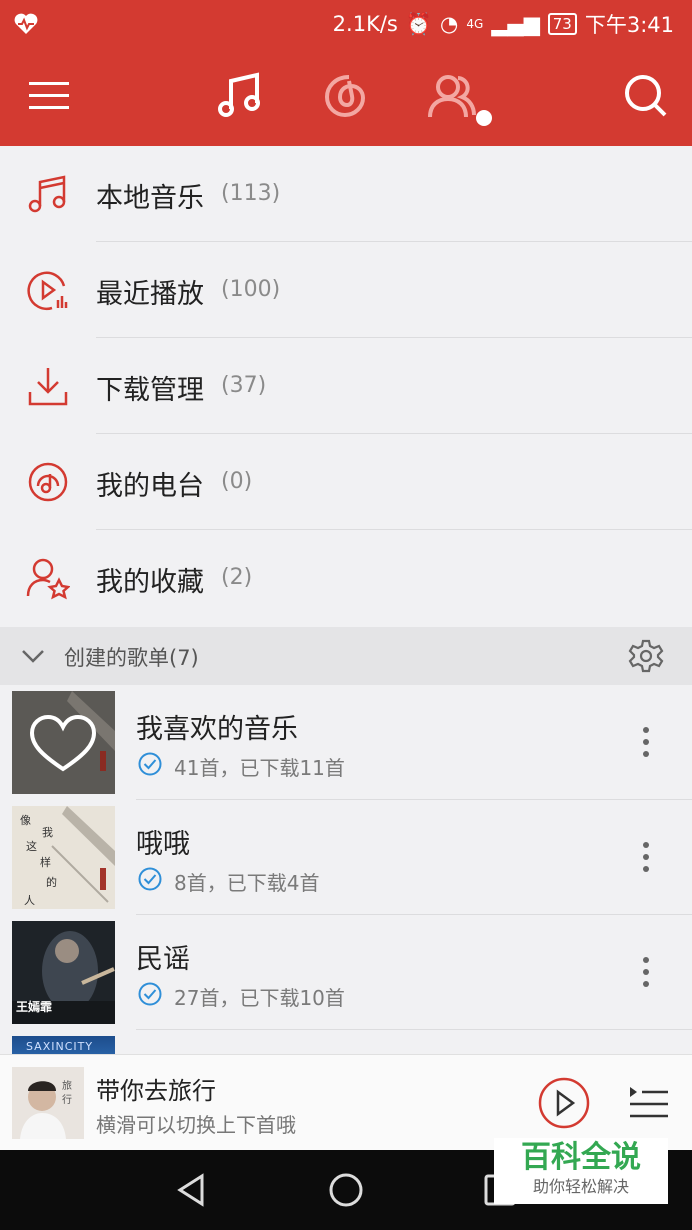 The height and width of the screenshot is (1230, 692). Describe the element at coordinates (63, 742) in the screenshot. I see `playlist-cover` at that location.